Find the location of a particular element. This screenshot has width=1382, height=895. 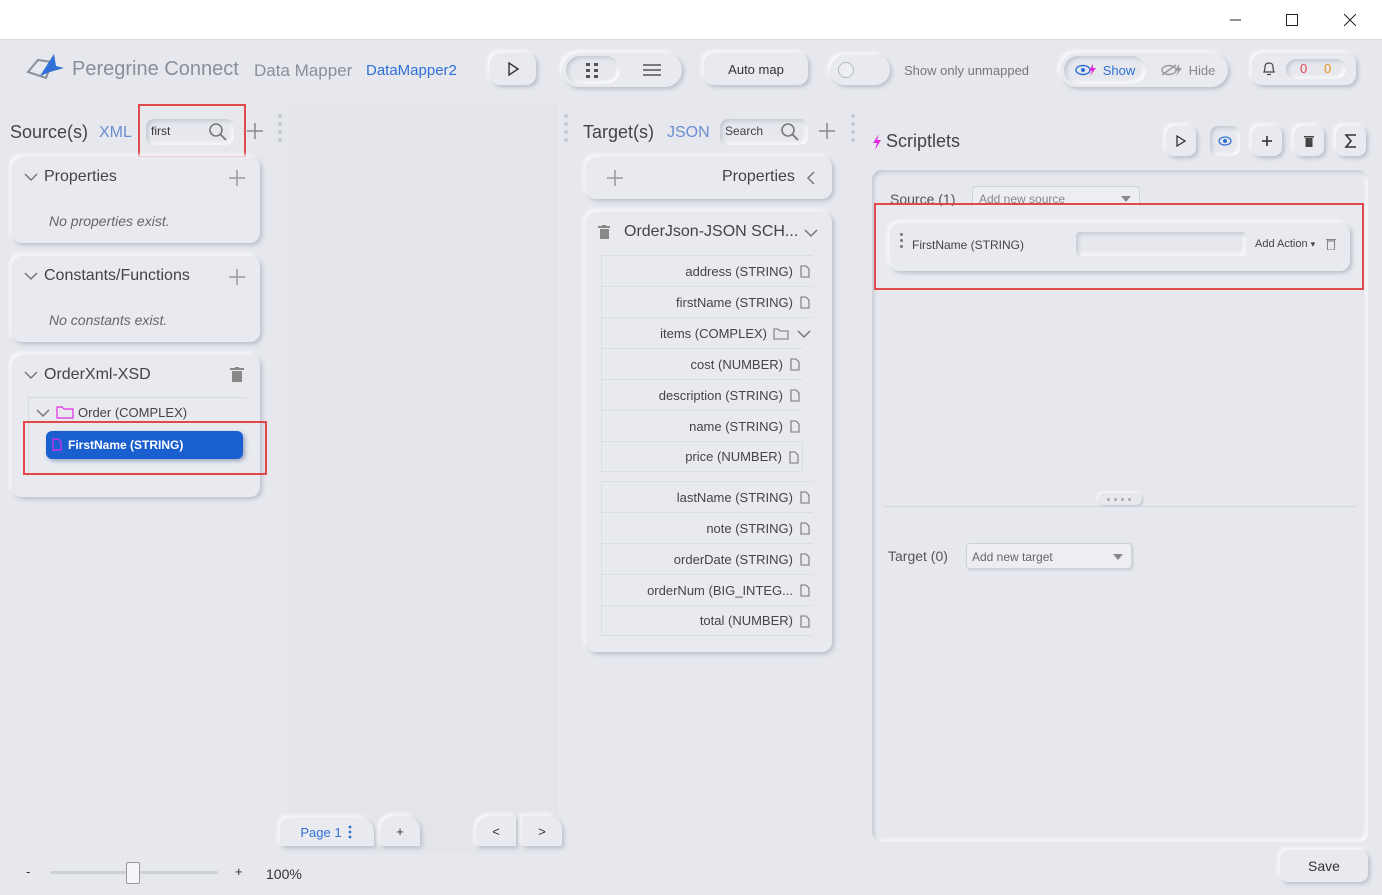

target-field-label: lastName (STRING) is located at coordinates (734, 497).